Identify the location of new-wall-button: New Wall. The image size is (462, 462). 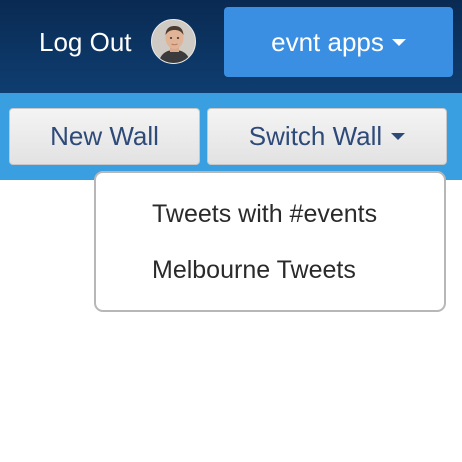
(104, 136).